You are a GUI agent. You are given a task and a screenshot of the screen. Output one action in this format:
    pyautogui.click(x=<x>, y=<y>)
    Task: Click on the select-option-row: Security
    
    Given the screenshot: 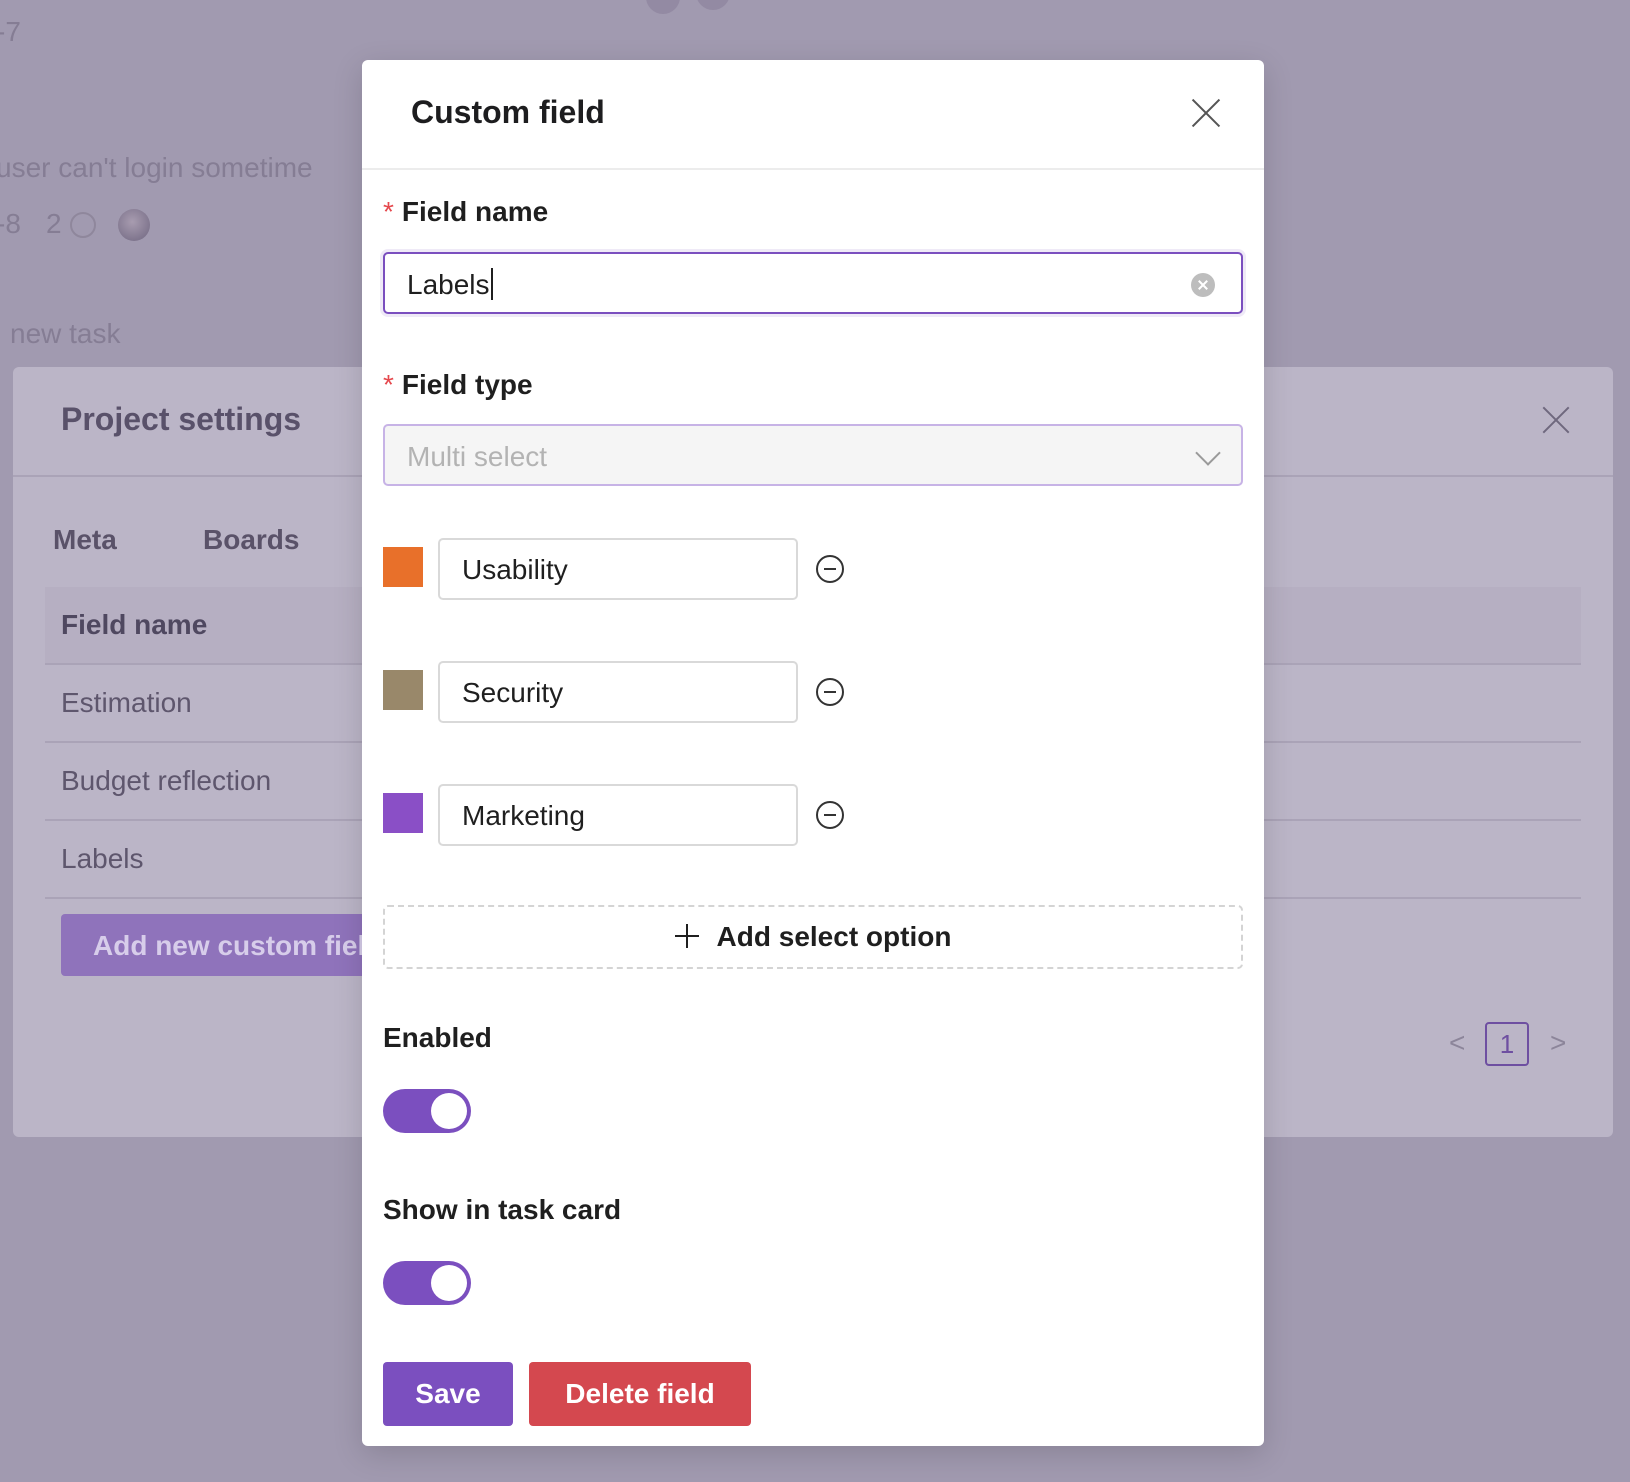 What is the action you would take?
    pyautogui.click(x=813, y=693)
    